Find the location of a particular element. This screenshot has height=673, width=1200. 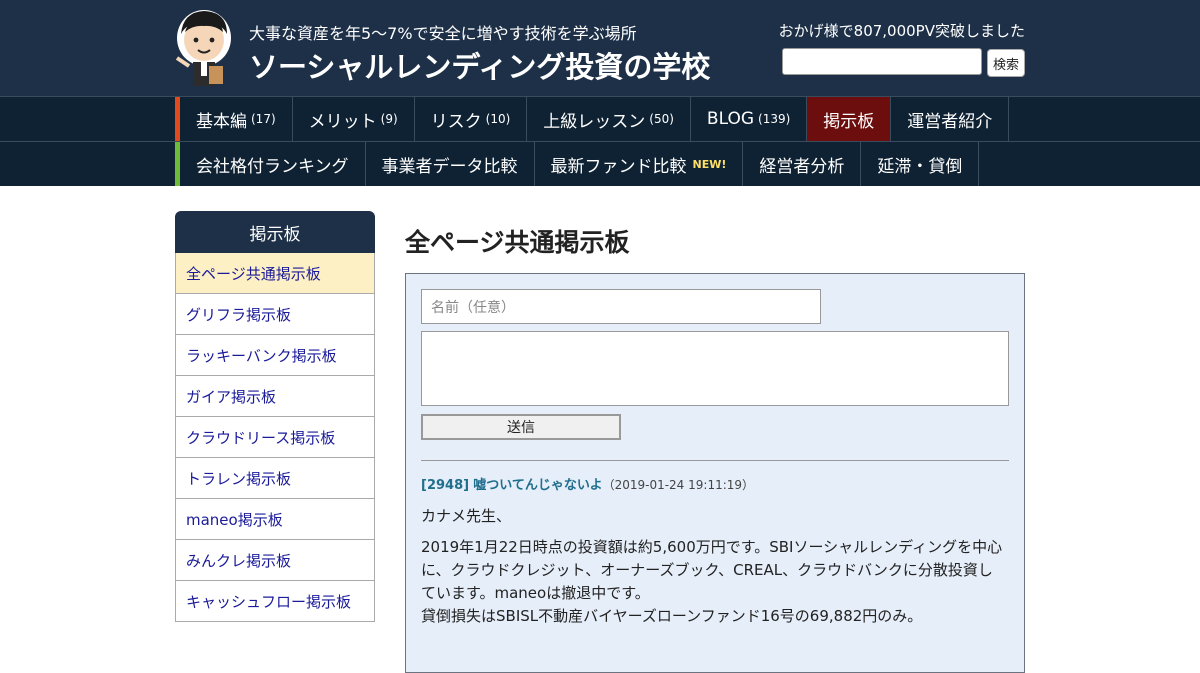

nav-count: (50) is located at coordinates (661, 119).